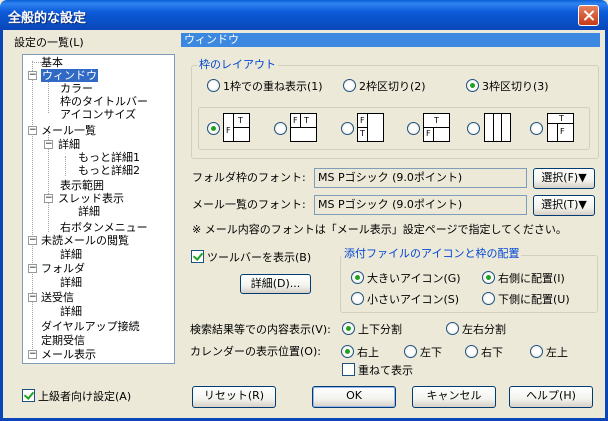 This screenshot has height=421, width=608. Describe the element at coordinates (249, 177) in the screenshot. I see `folder-font-label: フォルダ枠のフォント:` at that location.